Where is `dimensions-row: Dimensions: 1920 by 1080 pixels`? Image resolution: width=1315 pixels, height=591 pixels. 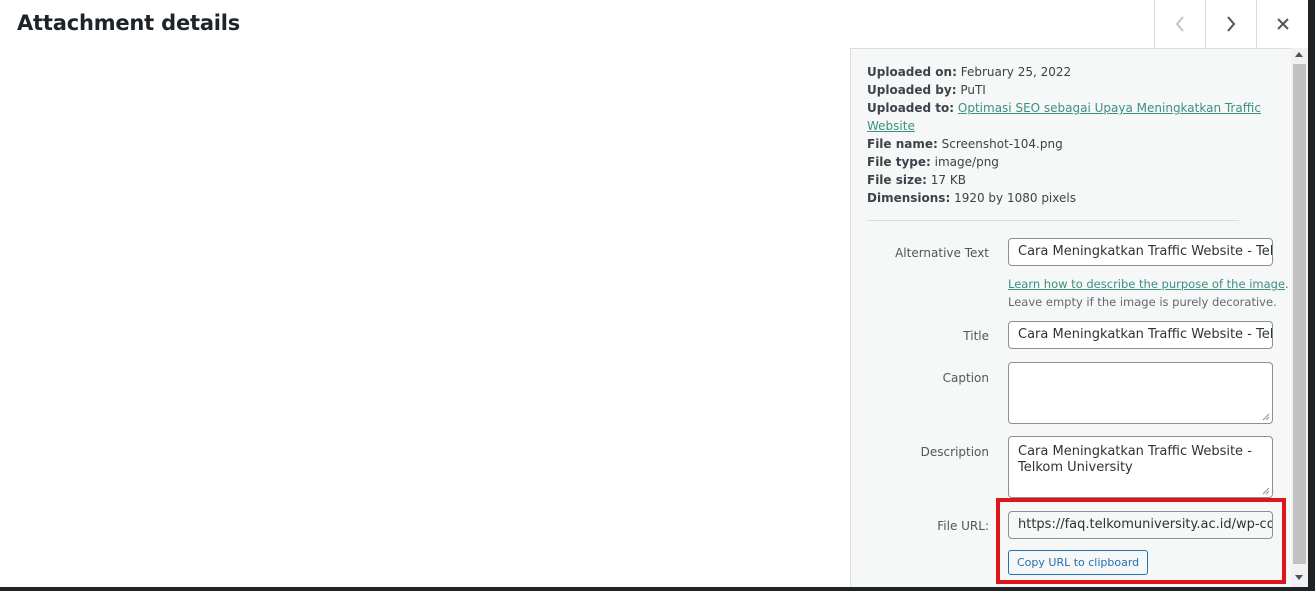
dimensions-row: Dimensions: 1920 by 1080 pixels is located at coordinates (1047, 198).